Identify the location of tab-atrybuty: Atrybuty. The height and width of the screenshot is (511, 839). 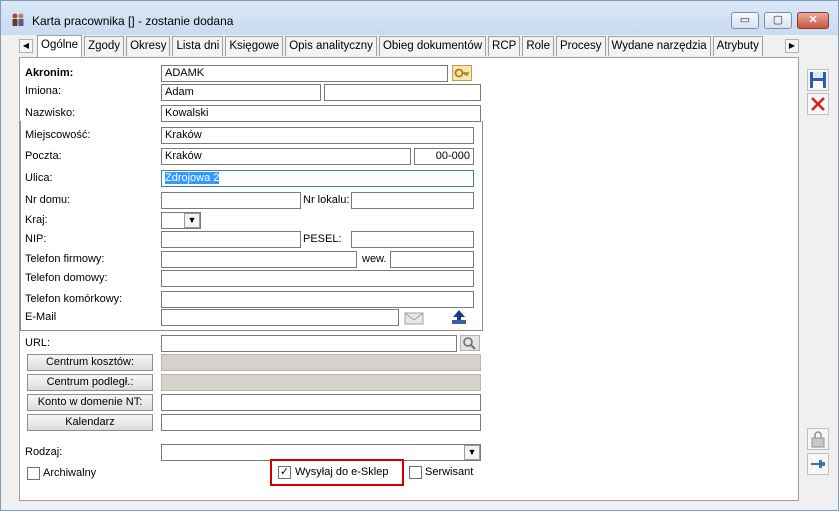
(737, 46).